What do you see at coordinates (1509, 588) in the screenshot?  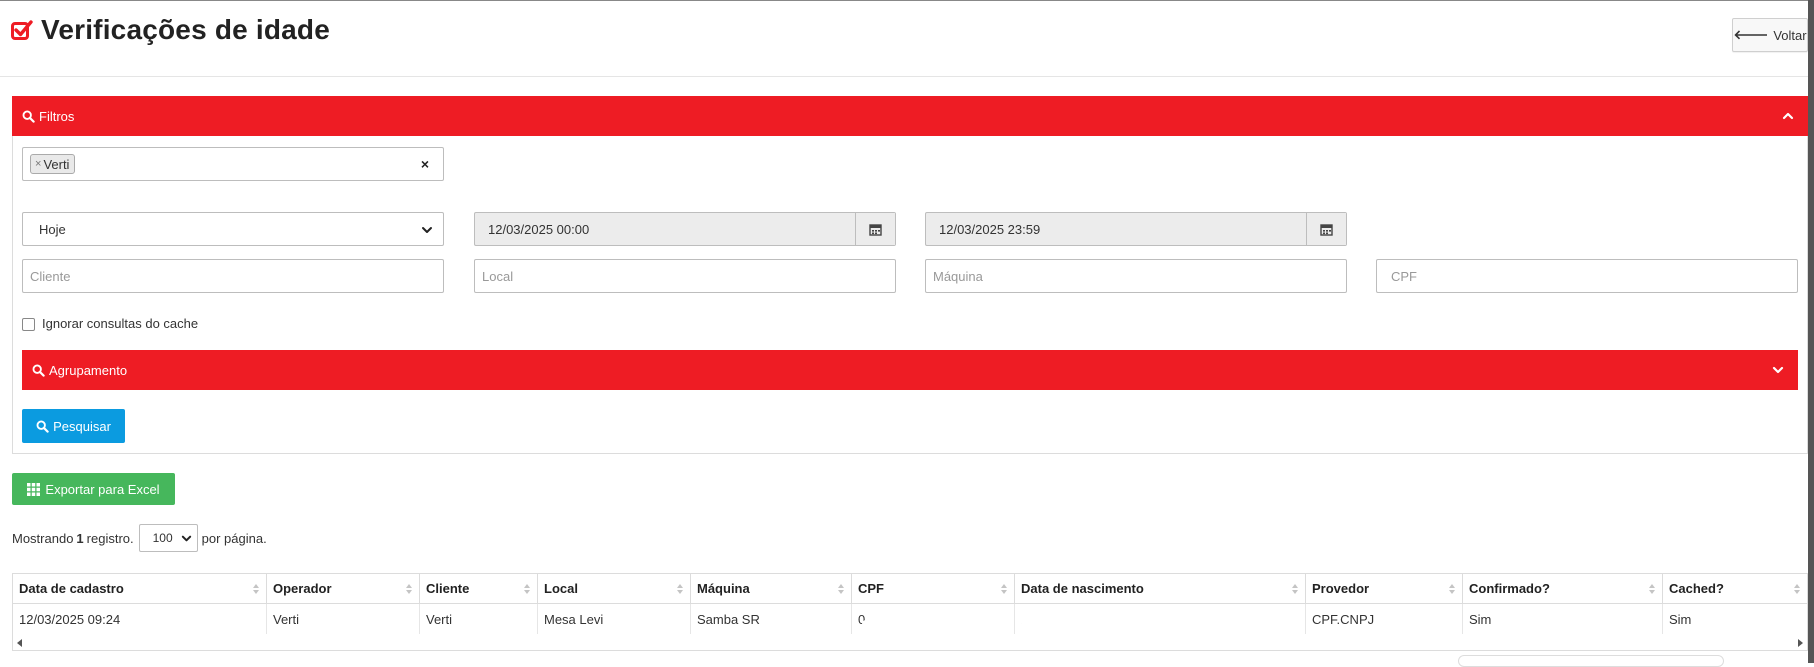 I see `column-header-label: Confirmado?` at bounding box center [1509, 588].